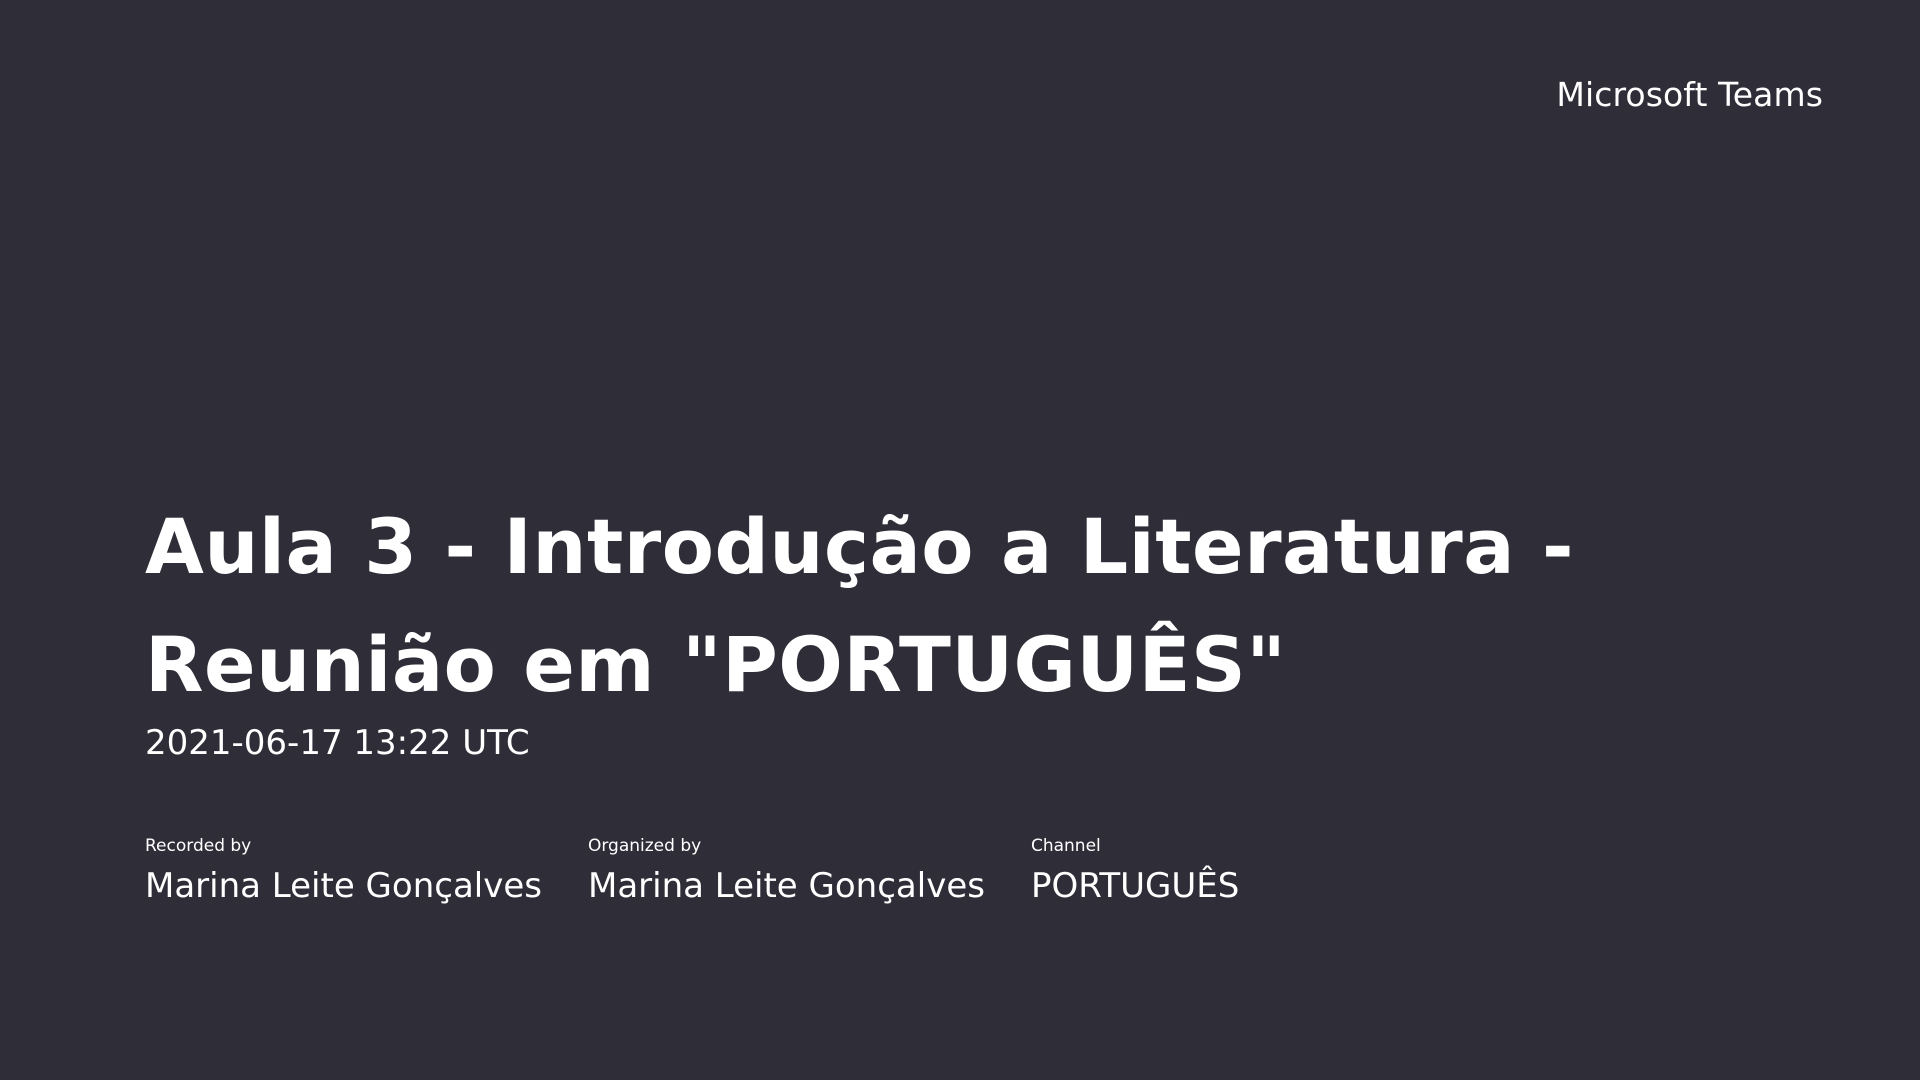  What do you see at coordinates (716, 664) in the screenshot?
I see `meeting-title-line-2: Reunião em "PORTUGUÊS"` at bounding box center [716, 664].